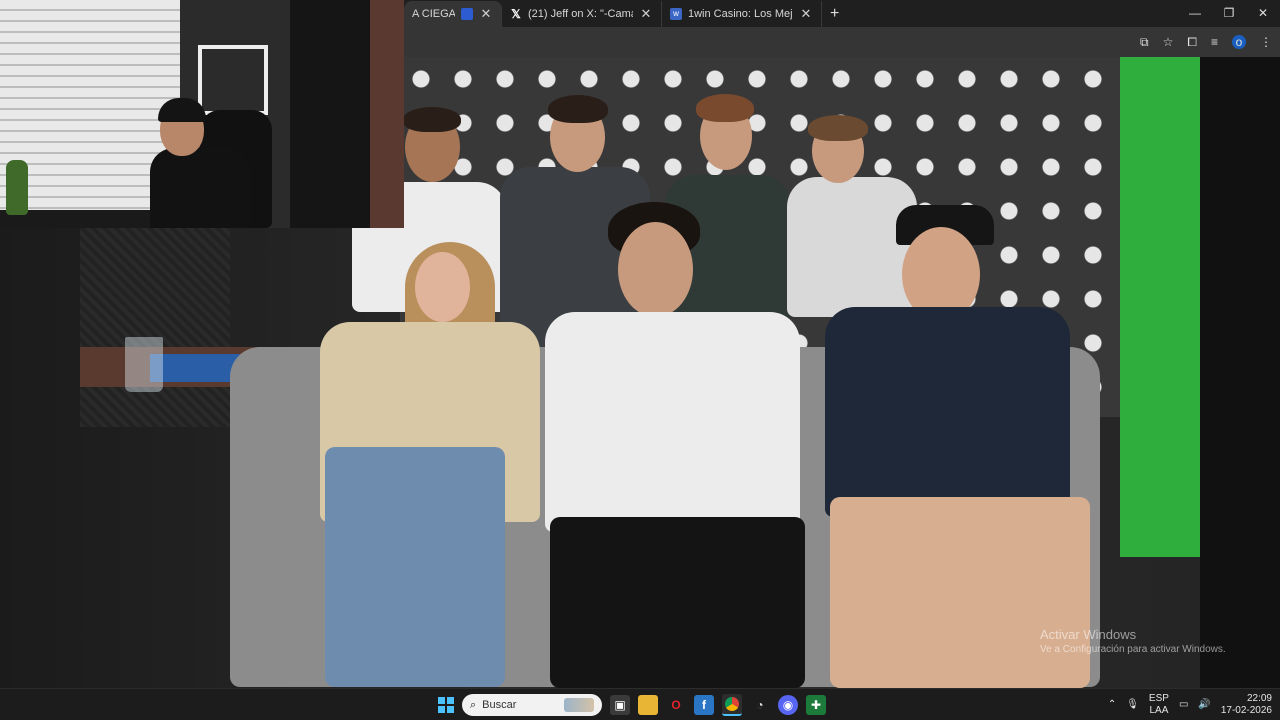  Describe the element at coordinates (499, 705) in the screenshot. I see `search-label: Buscar` at that location.